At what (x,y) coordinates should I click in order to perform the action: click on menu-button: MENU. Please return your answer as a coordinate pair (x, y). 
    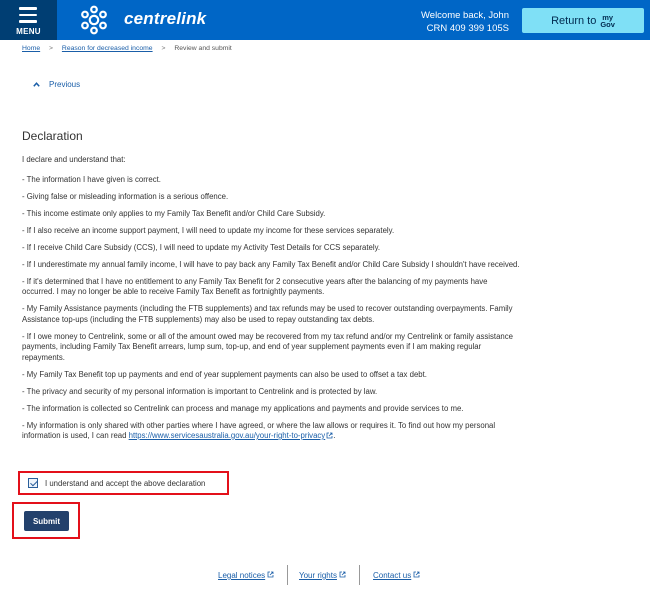
    Looking at the image, I should click on (28, 20).